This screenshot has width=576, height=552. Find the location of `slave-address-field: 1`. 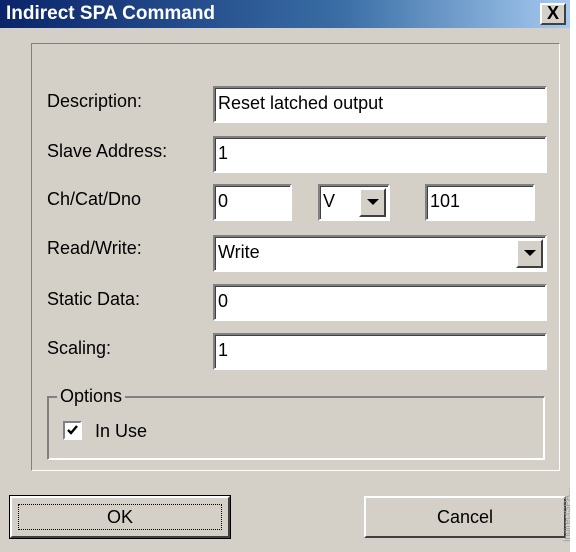

slave-address-field: 1 is located at coordinates (380, 154).